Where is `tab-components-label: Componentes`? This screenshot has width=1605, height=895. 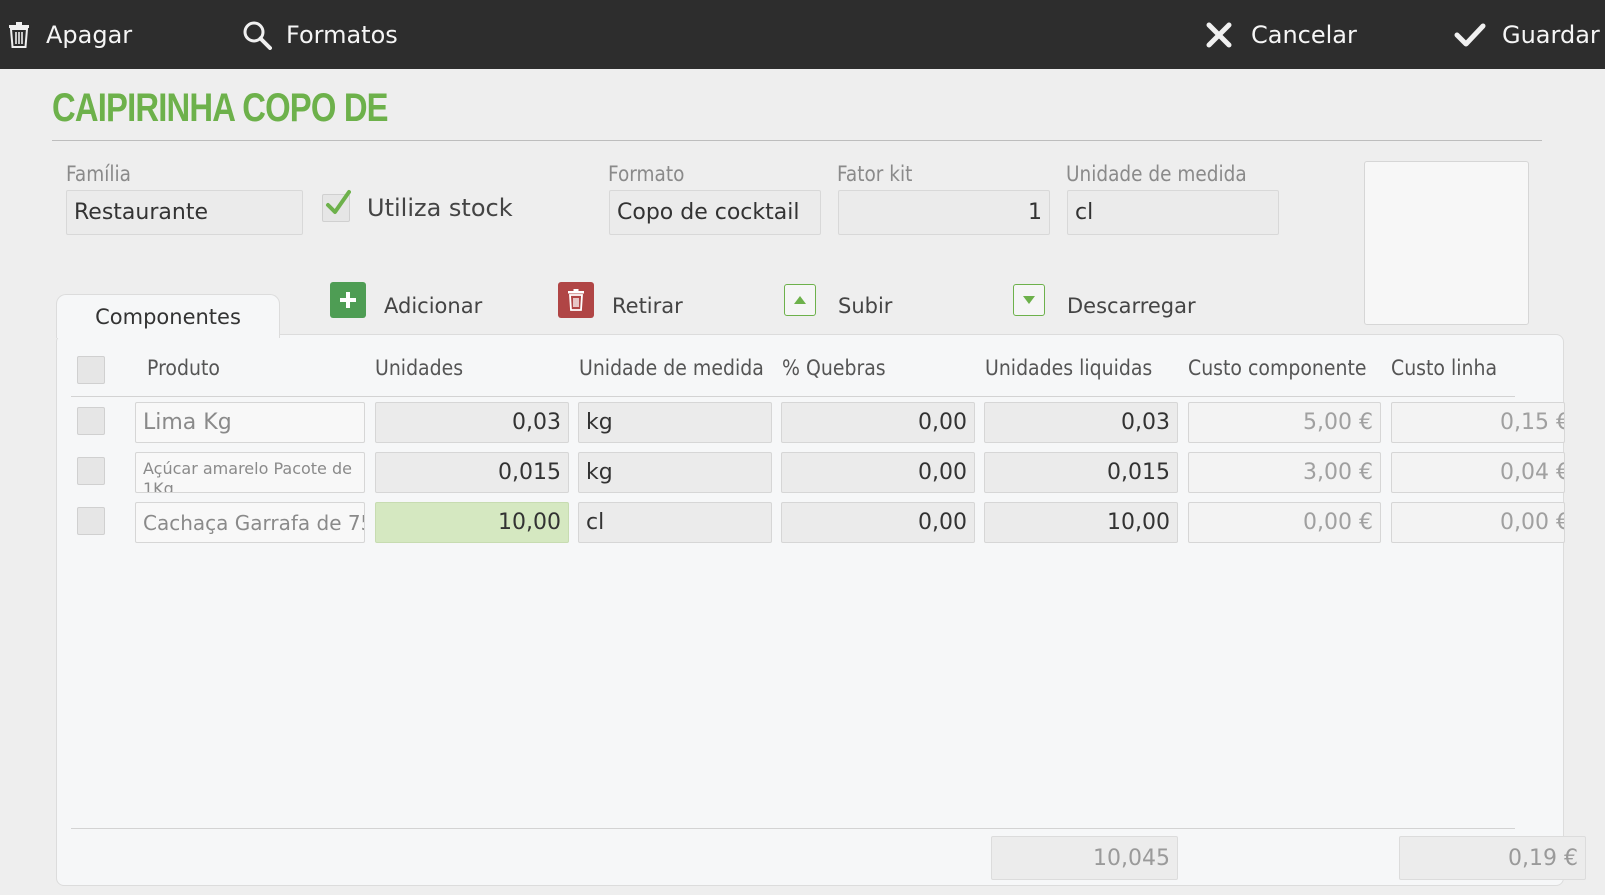
tab-components-label: Componentes is located at coordinates (168, 316).